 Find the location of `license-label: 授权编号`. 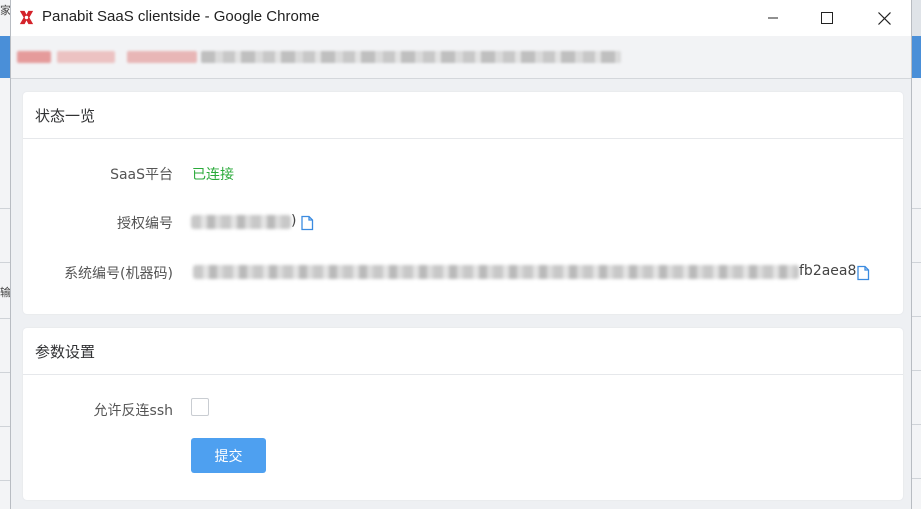

license-label: 授权编号 is located at coordinates (145, 224).